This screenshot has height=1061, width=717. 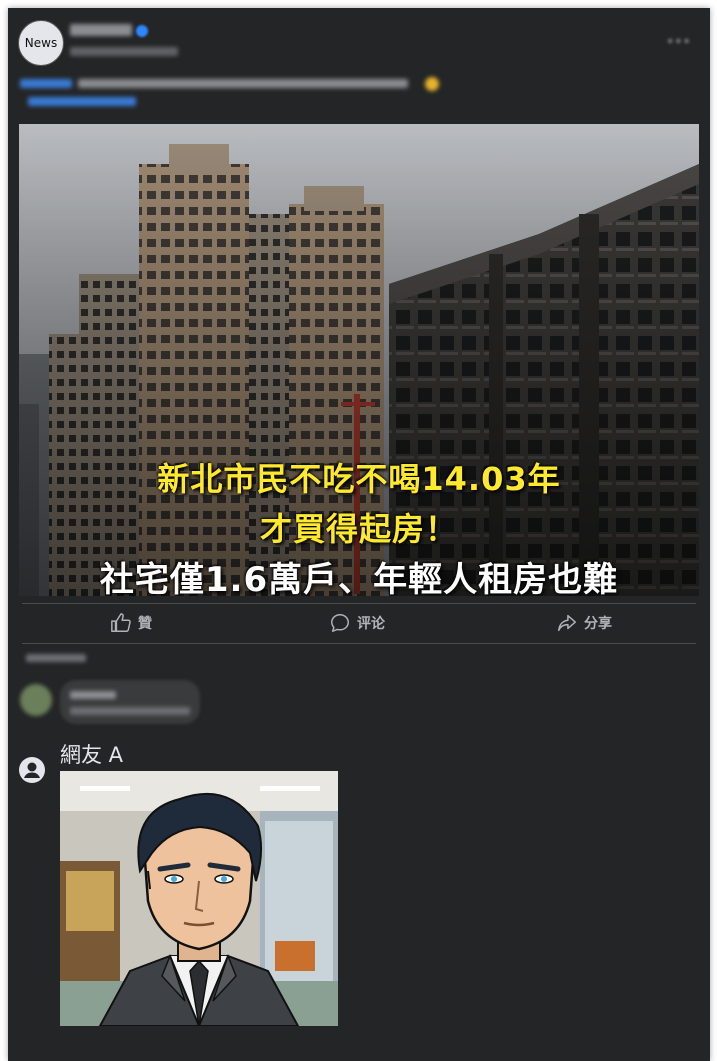 I want to click on divider-top, so click(x=359, y=603).